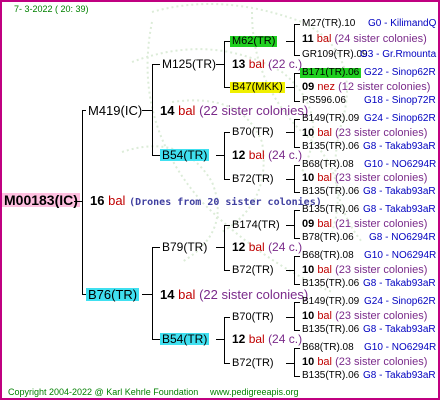  What do you see at coordinates (326, 86) in the screenshot?
I see `bal-label: nez` at bounding box center [326, 86].